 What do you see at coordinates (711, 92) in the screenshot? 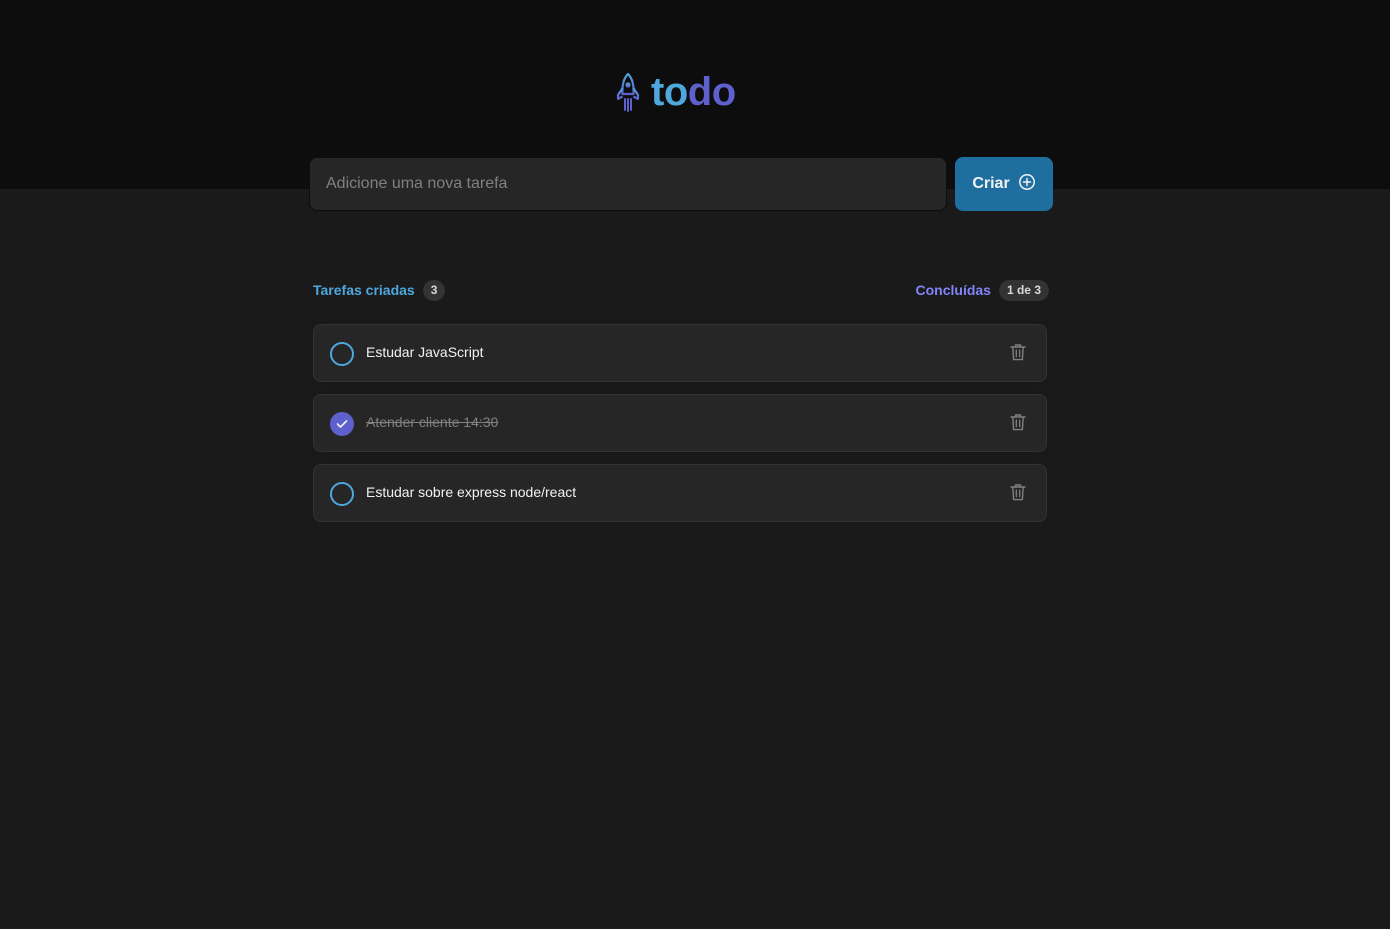
I see `logo-text-do: do` at bounding box center [711, 92].